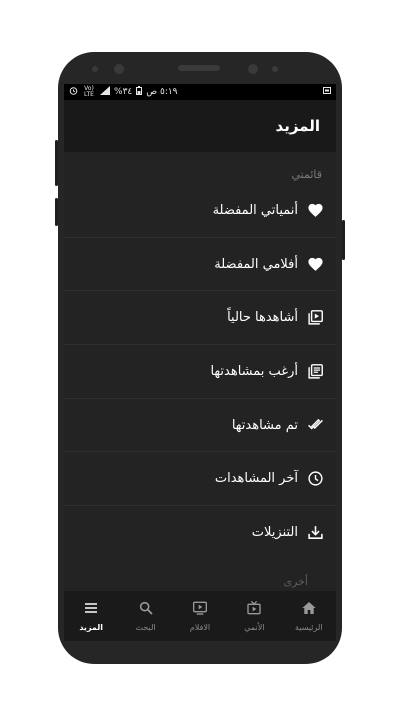 This screenshot has height=720, width=400. I want to click on nav-item-label: الافلام, so click(200, 627).